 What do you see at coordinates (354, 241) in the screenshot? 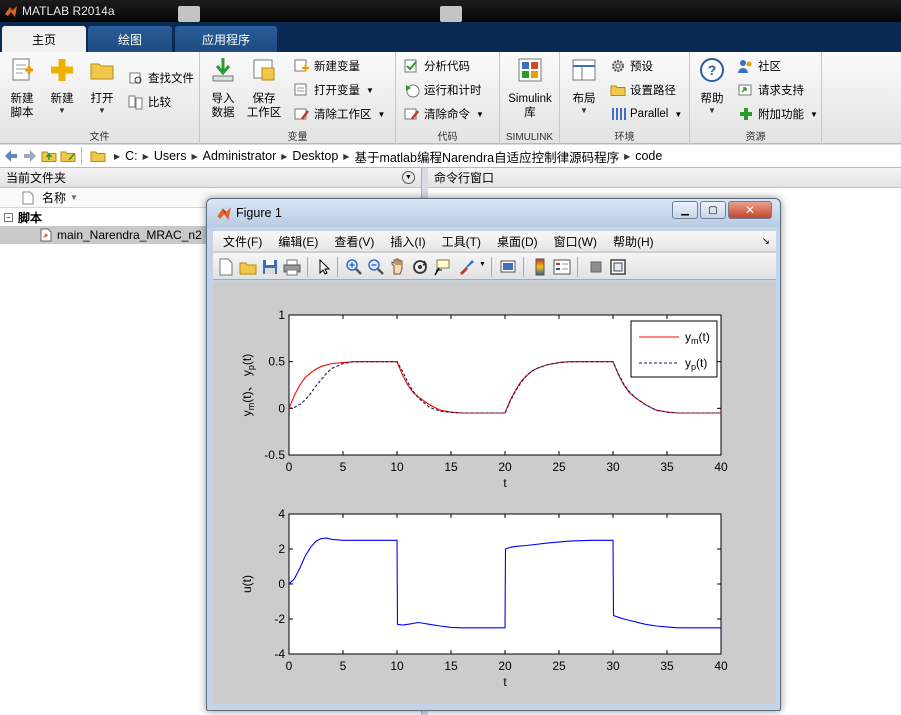
I see `menu-view: 查看(V)` at bounding box center [354, 241].